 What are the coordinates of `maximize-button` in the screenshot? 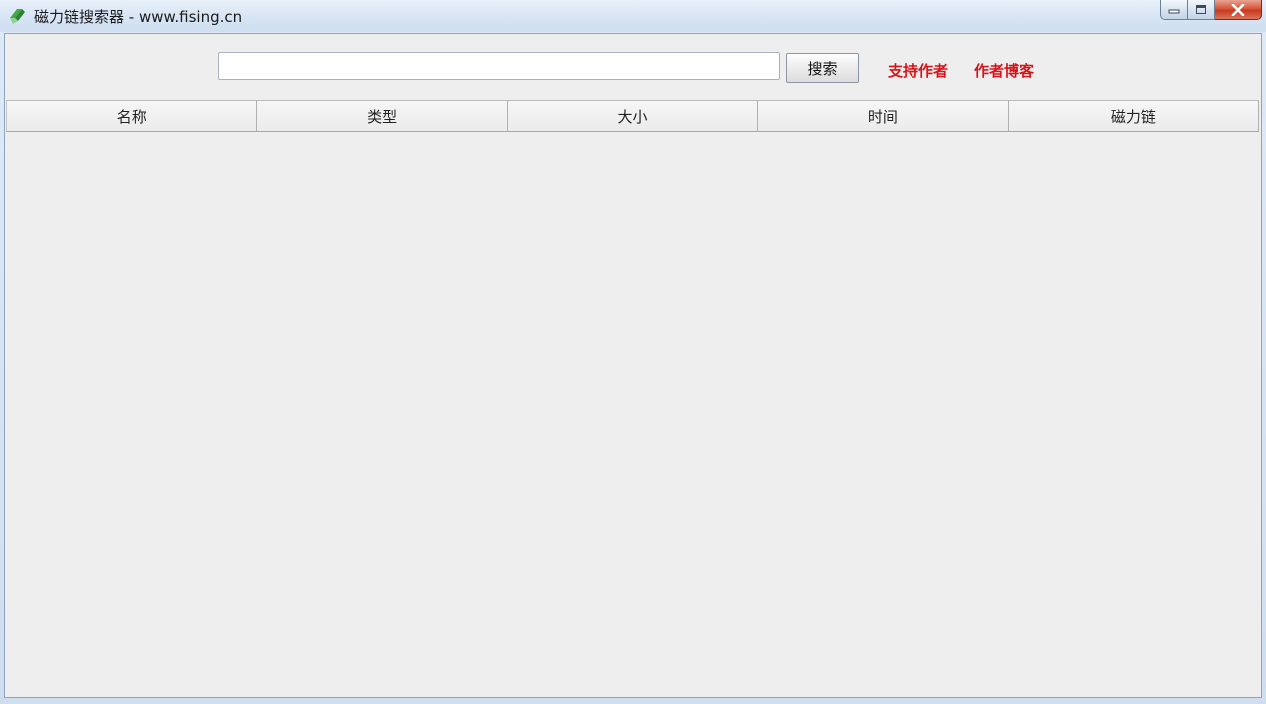 It's located at (1201, 10).